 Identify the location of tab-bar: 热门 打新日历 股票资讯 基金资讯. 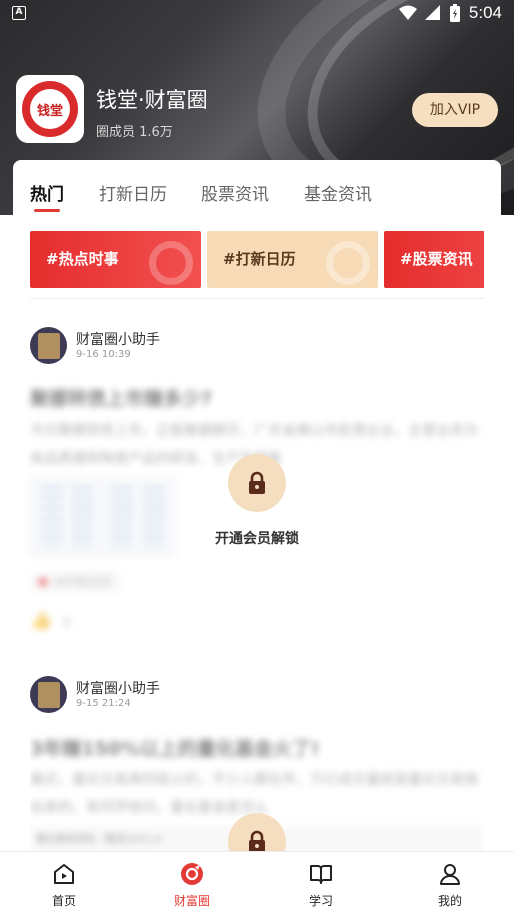
(257, 189).